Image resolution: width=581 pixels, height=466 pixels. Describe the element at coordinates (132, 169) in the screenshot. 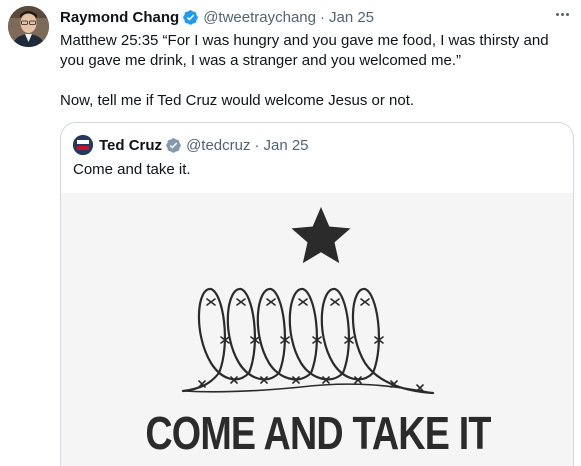

I see `quoted-tweet-text: Come and take it.` at that location.